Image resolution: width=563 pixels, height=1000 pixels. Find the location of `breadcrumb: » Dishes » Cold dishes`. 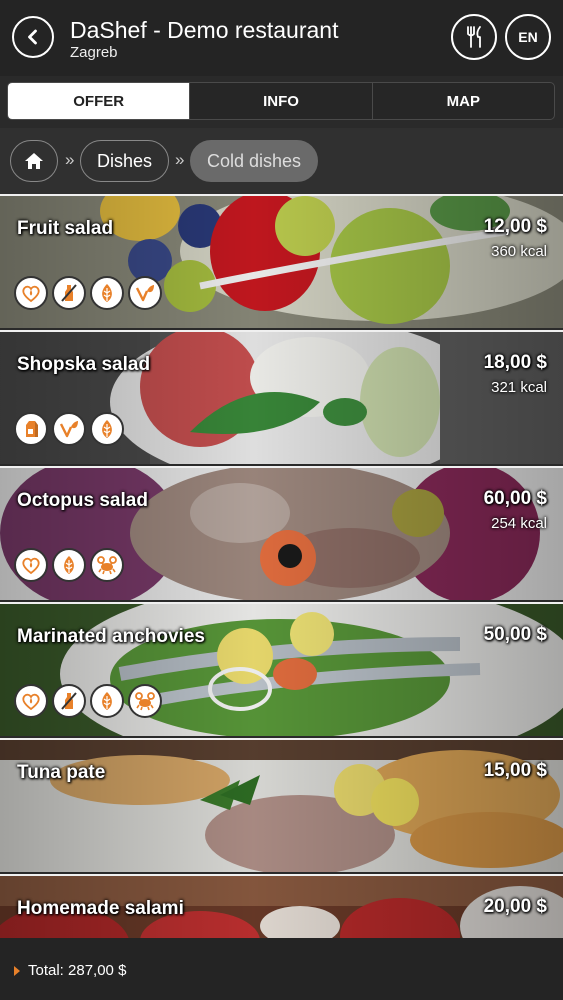

breadcrumb: » Dishes » Cold dishes is located at coordinates (281, 161).